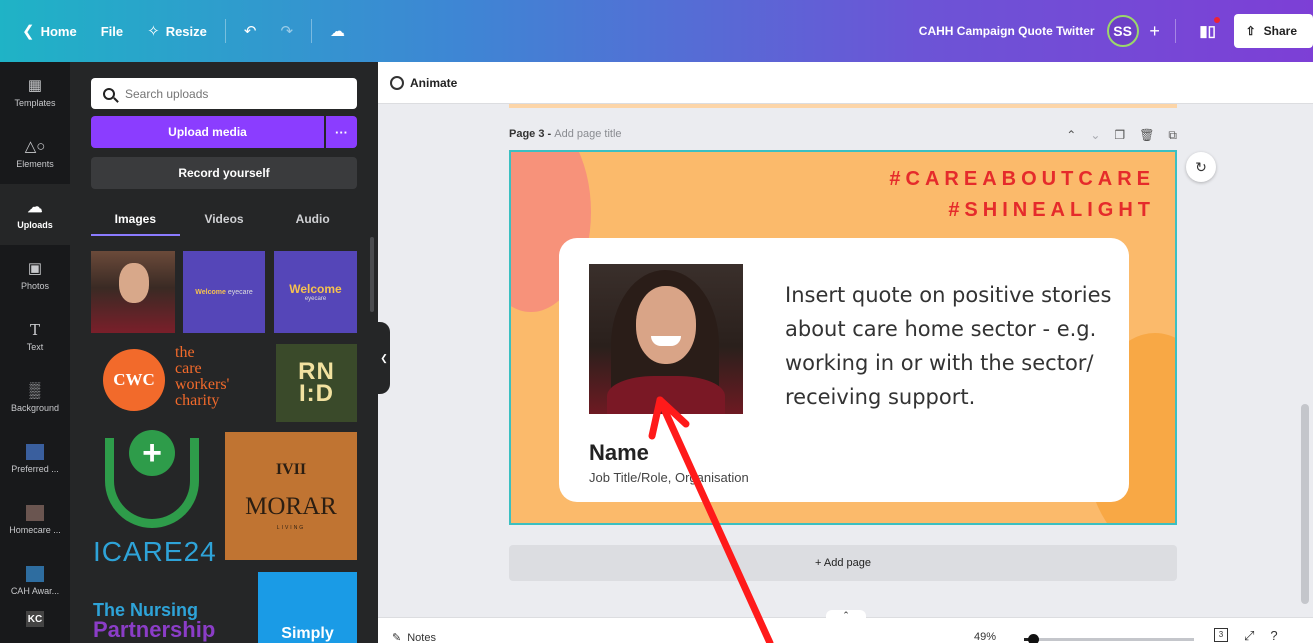  Describe the element at coordinates (312, 219) in the screenshot. I see `tab-audio: Audio` at that location.